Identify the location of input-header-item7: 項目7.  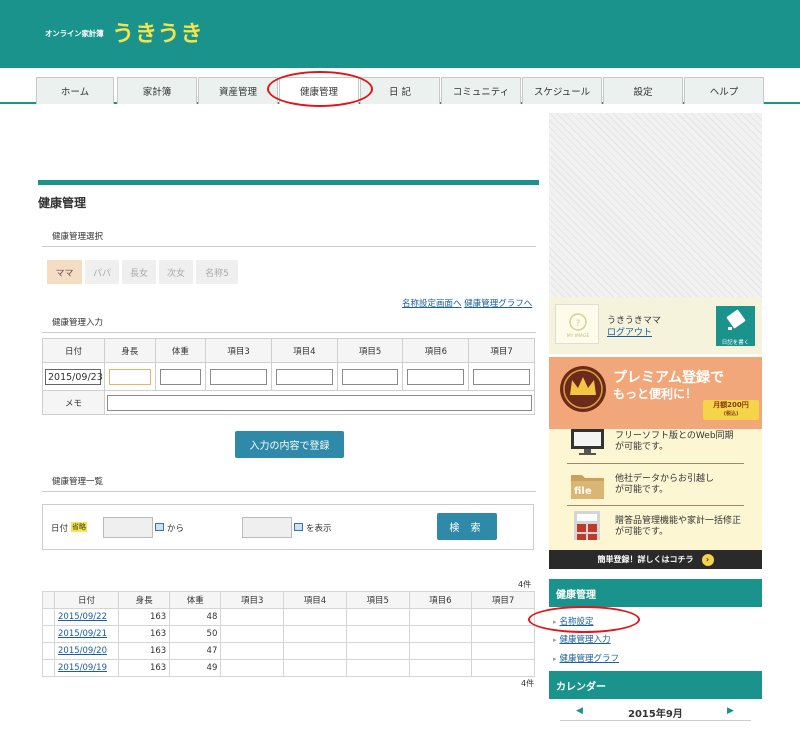
(501, 350).